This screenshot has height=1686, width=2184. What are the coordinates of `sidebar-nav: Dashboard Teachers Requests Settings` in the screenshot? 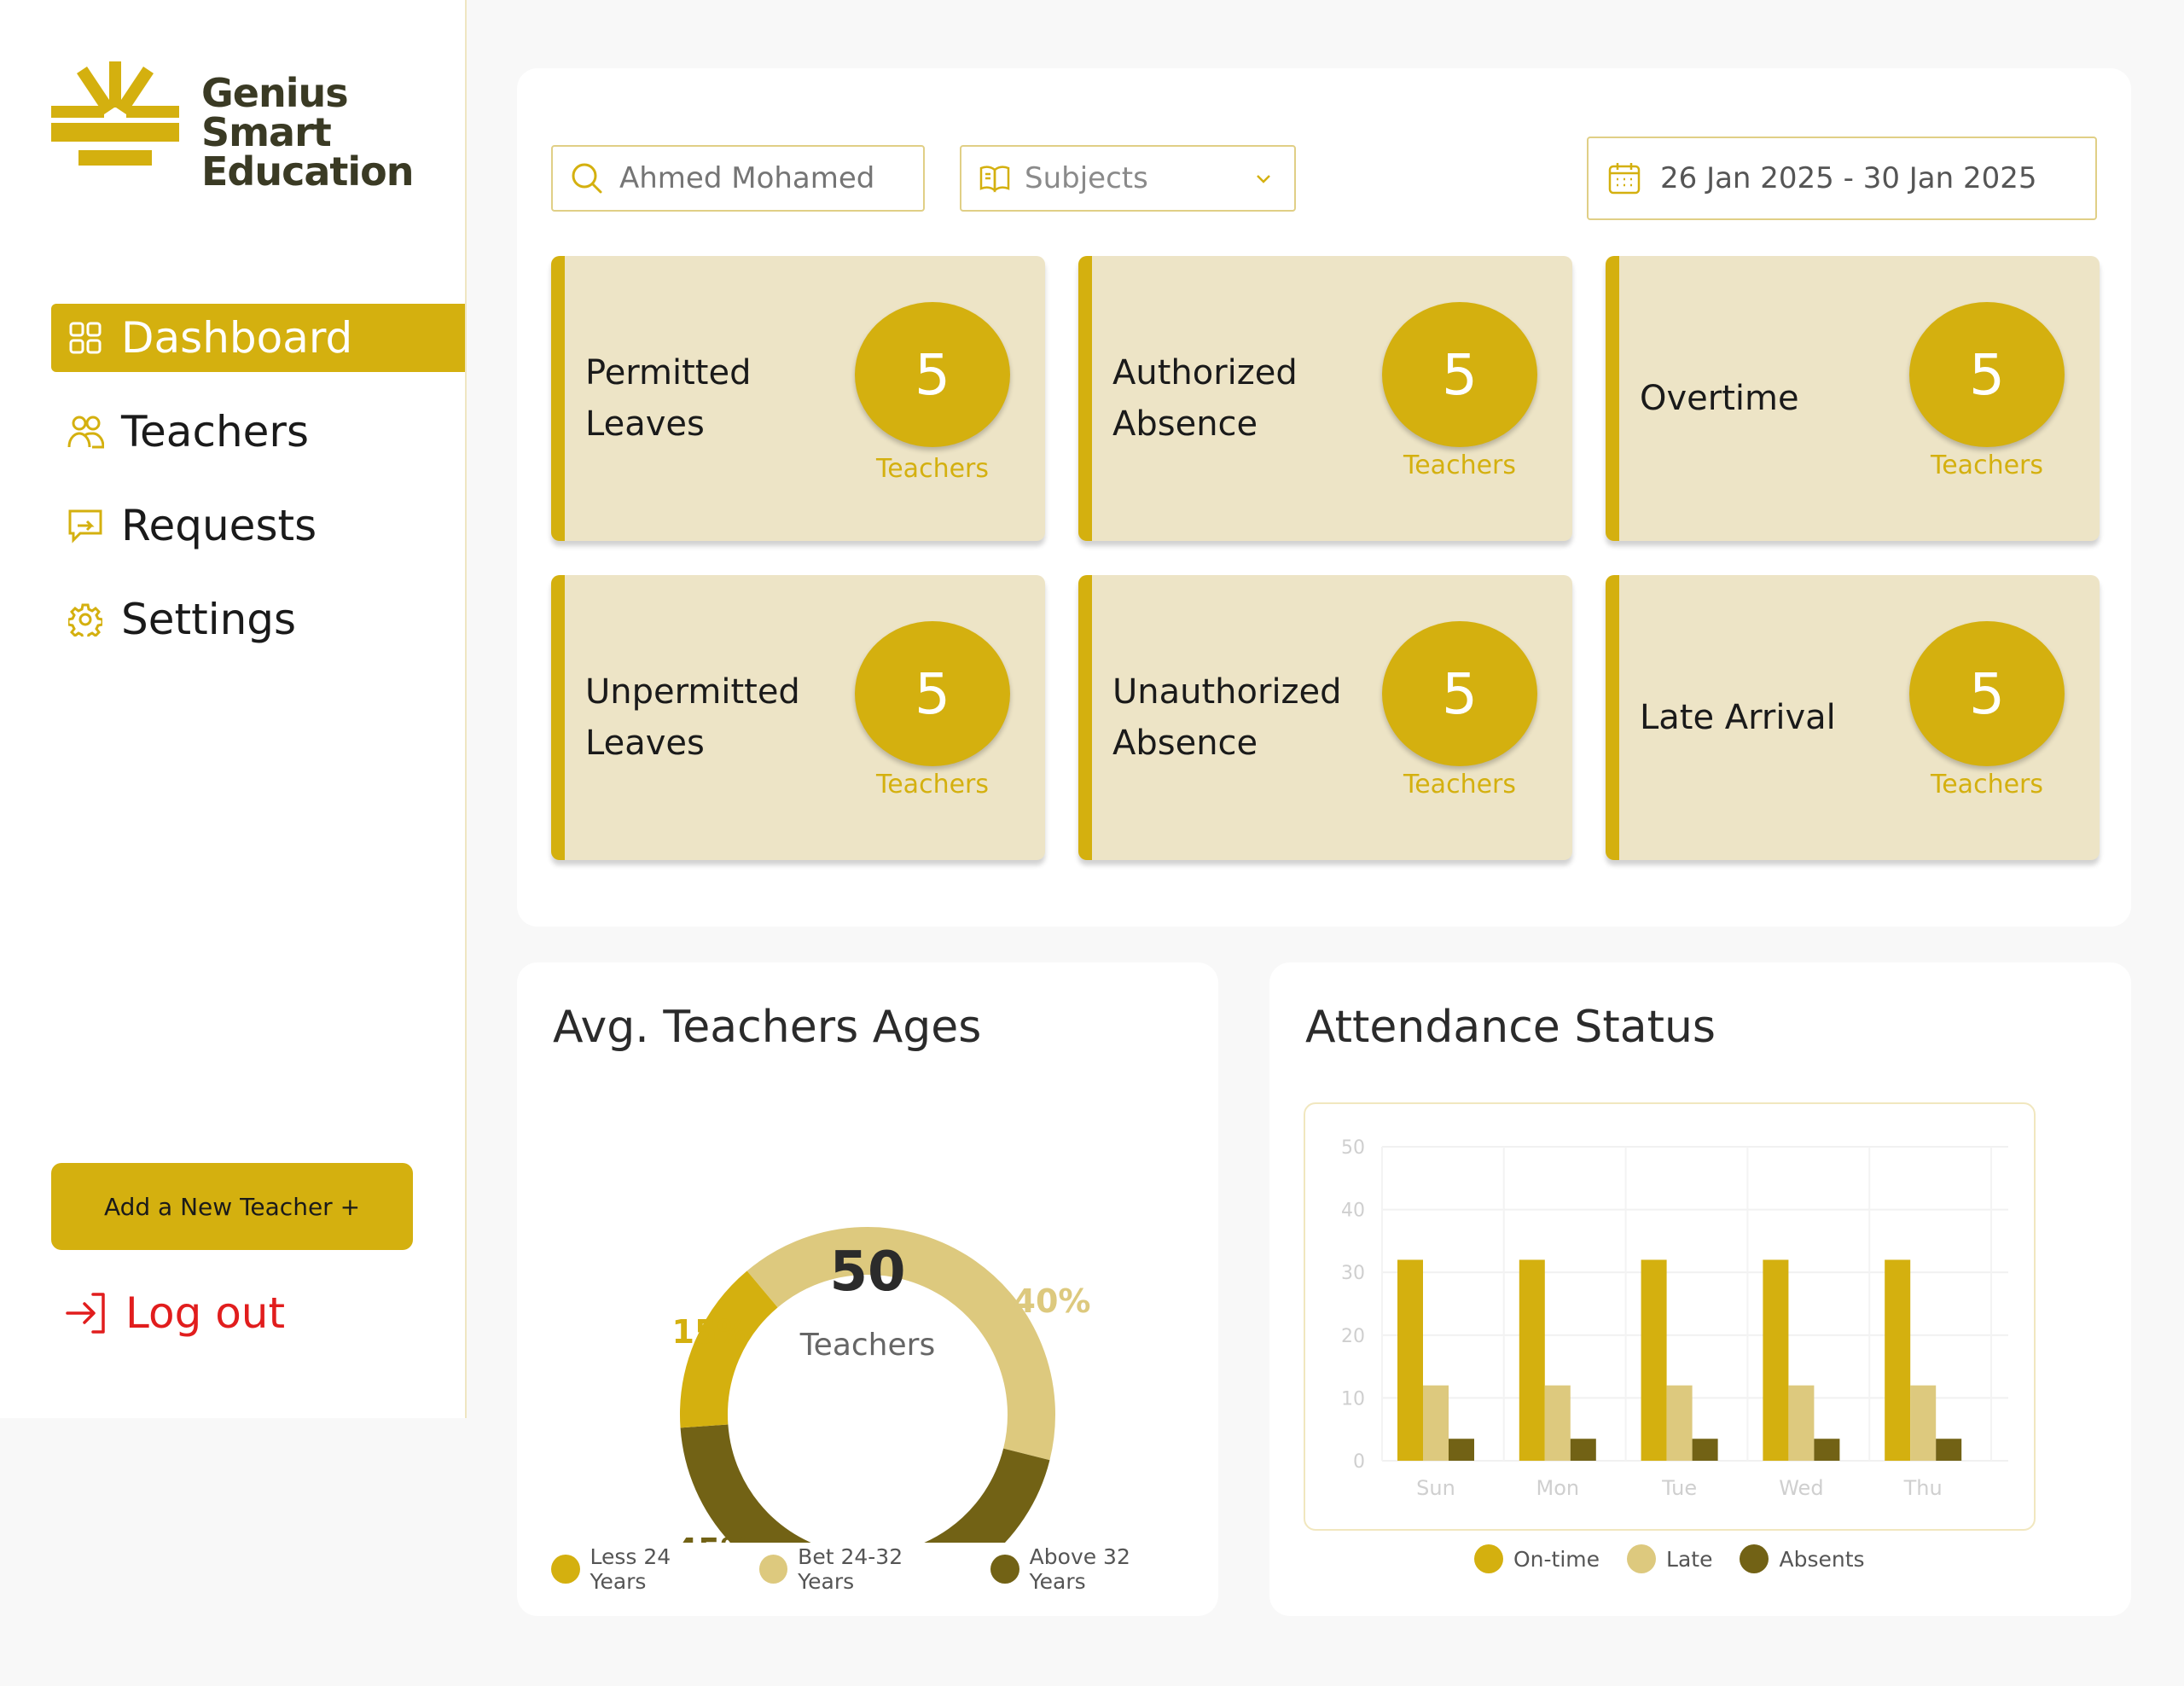 It's located at (258, 492).